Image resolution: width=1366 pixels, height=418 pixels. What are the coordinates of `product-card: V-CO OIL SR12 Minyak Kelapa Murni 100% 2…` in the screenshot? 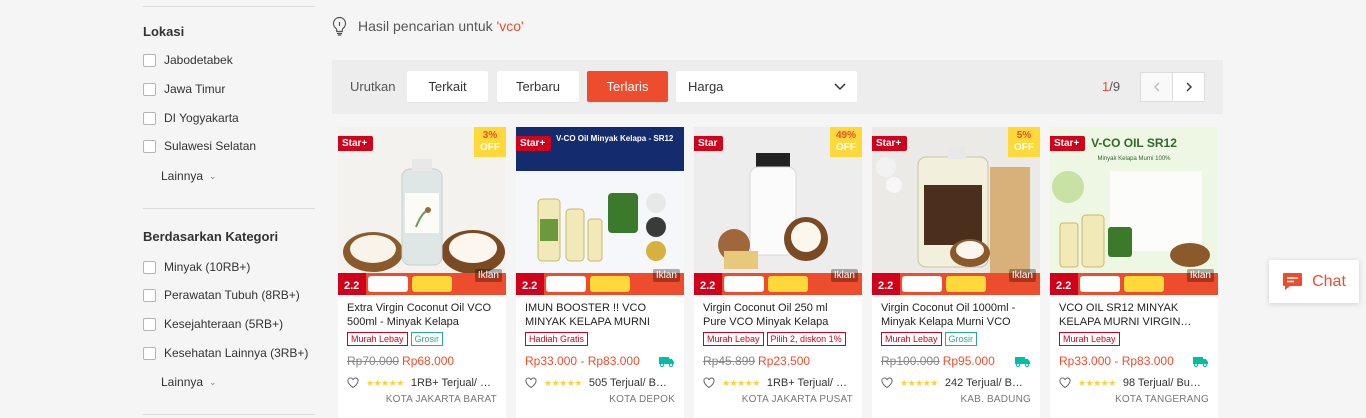 It's located at (1134, 272).